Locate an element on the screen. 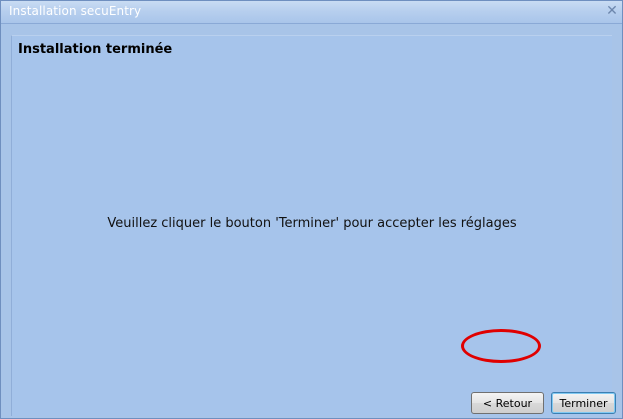  window-title: Installation secuEntry is located at coordinates (75, 11).